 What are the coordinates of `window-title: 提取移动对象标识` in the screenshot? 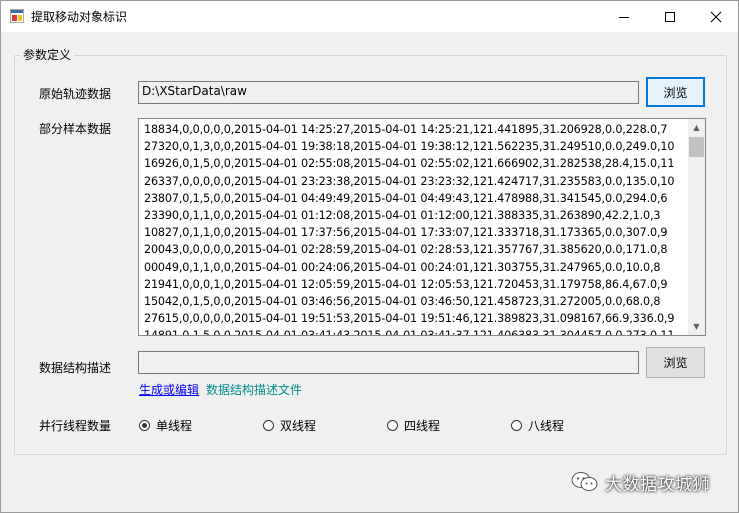 It's located at (79, 17).